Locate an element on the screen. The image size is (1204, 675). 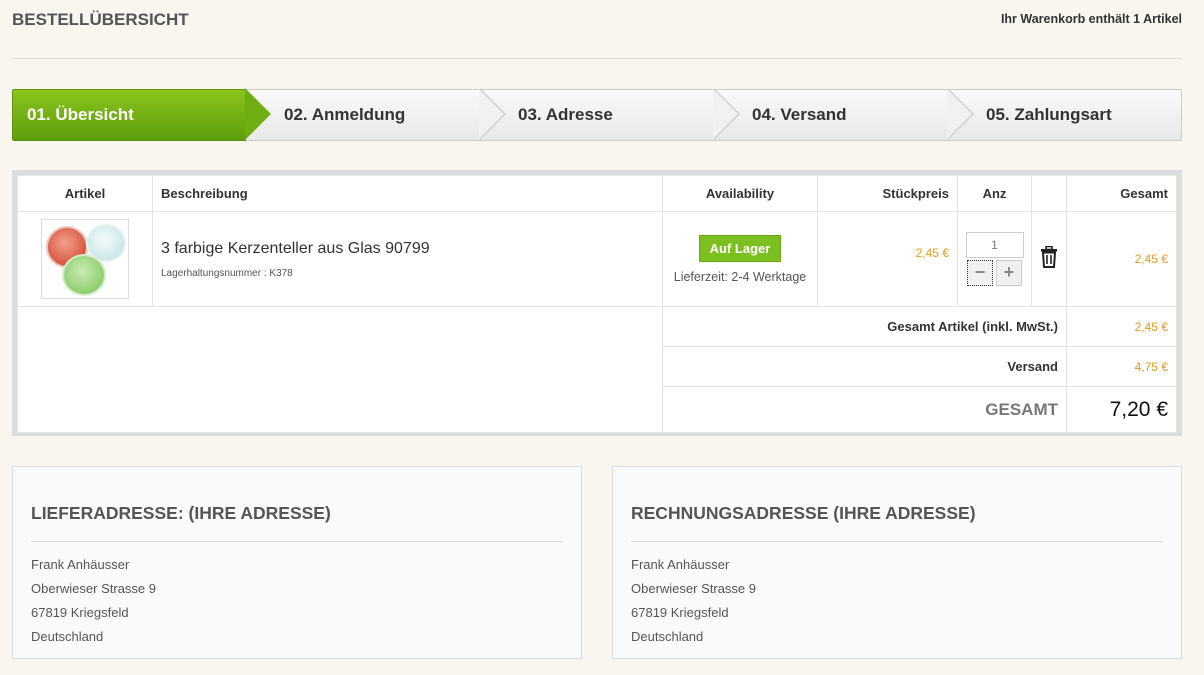
line-total: 2,45 € is located at coordinates (1121, 259).